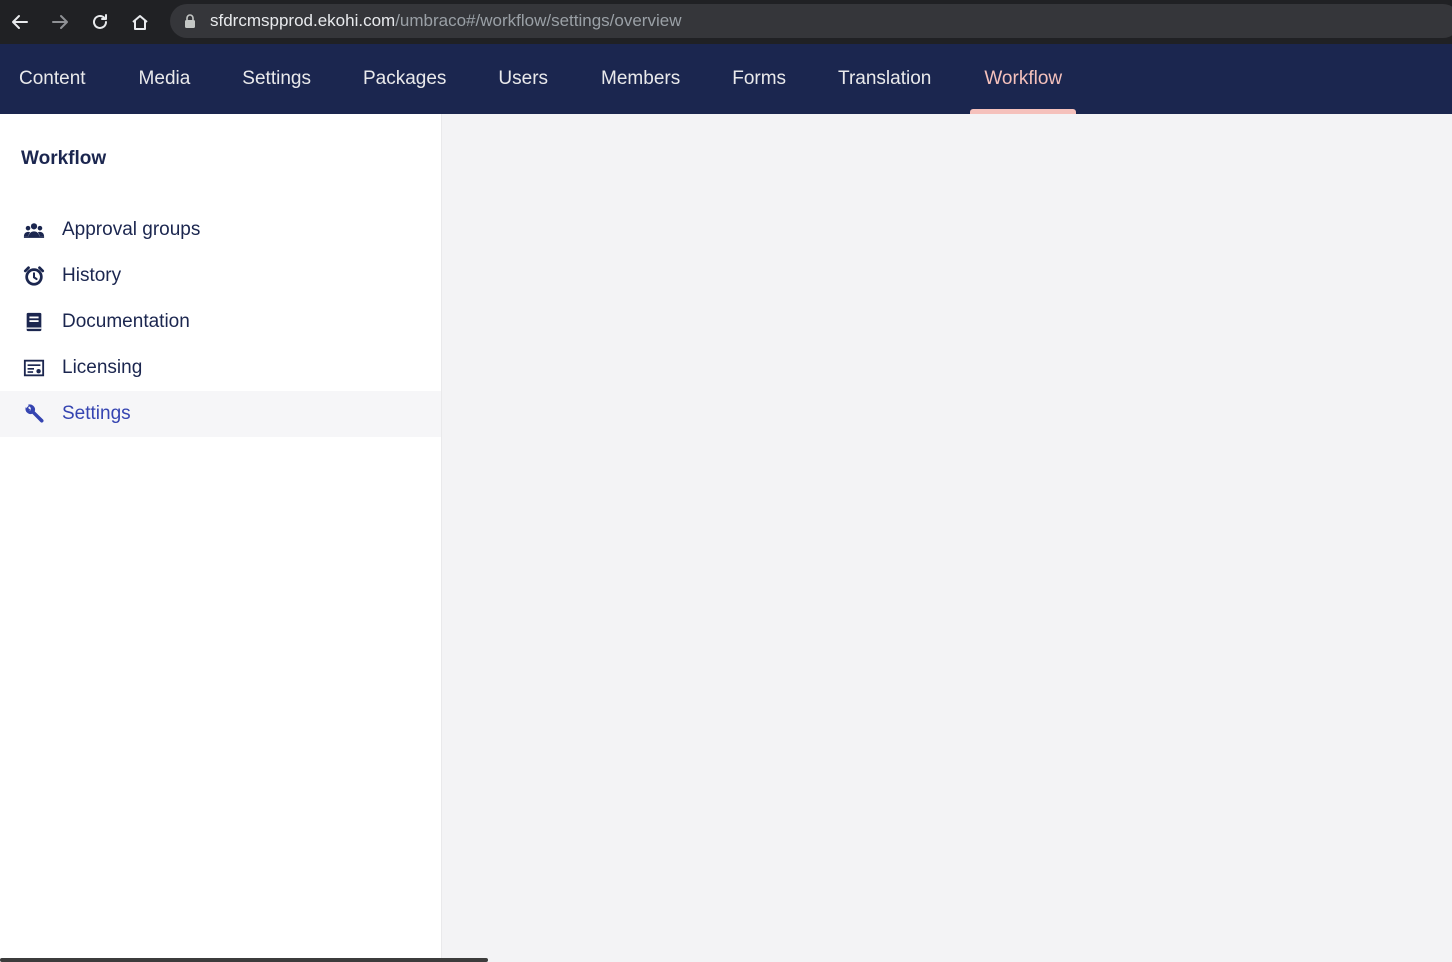 This screenshot has height=962, width=1452. What do you see at coordinates (34, 322) in the screenshot?
I see `book-icon` at bounding box center [34, 322].